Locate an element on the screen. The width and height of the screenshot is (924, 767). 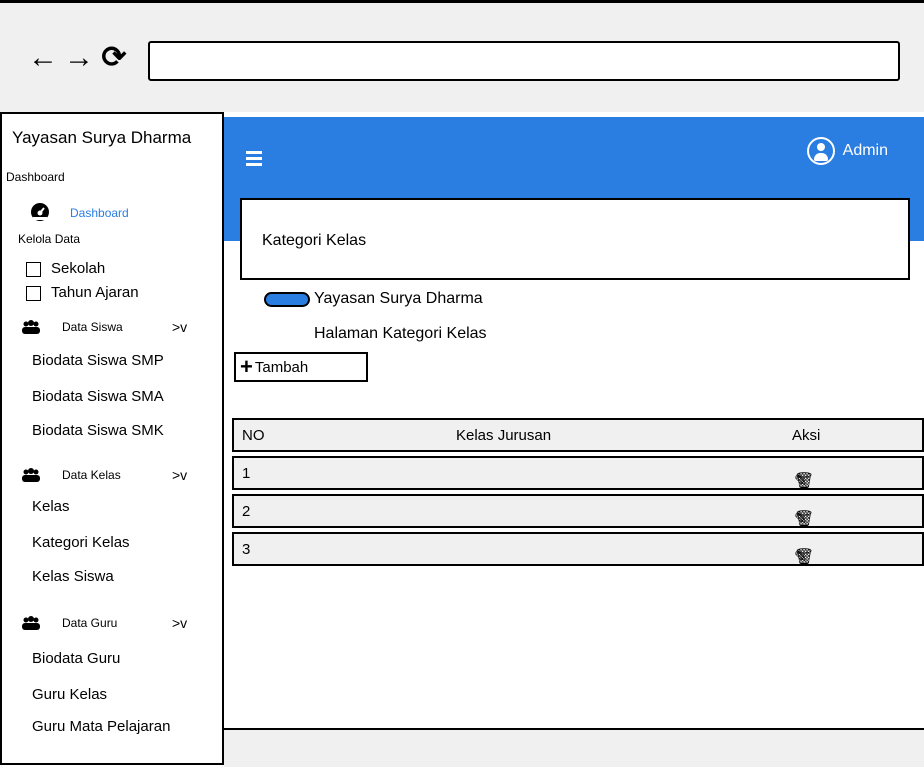
column-header-no: NO is located at coordinates (253, 435).